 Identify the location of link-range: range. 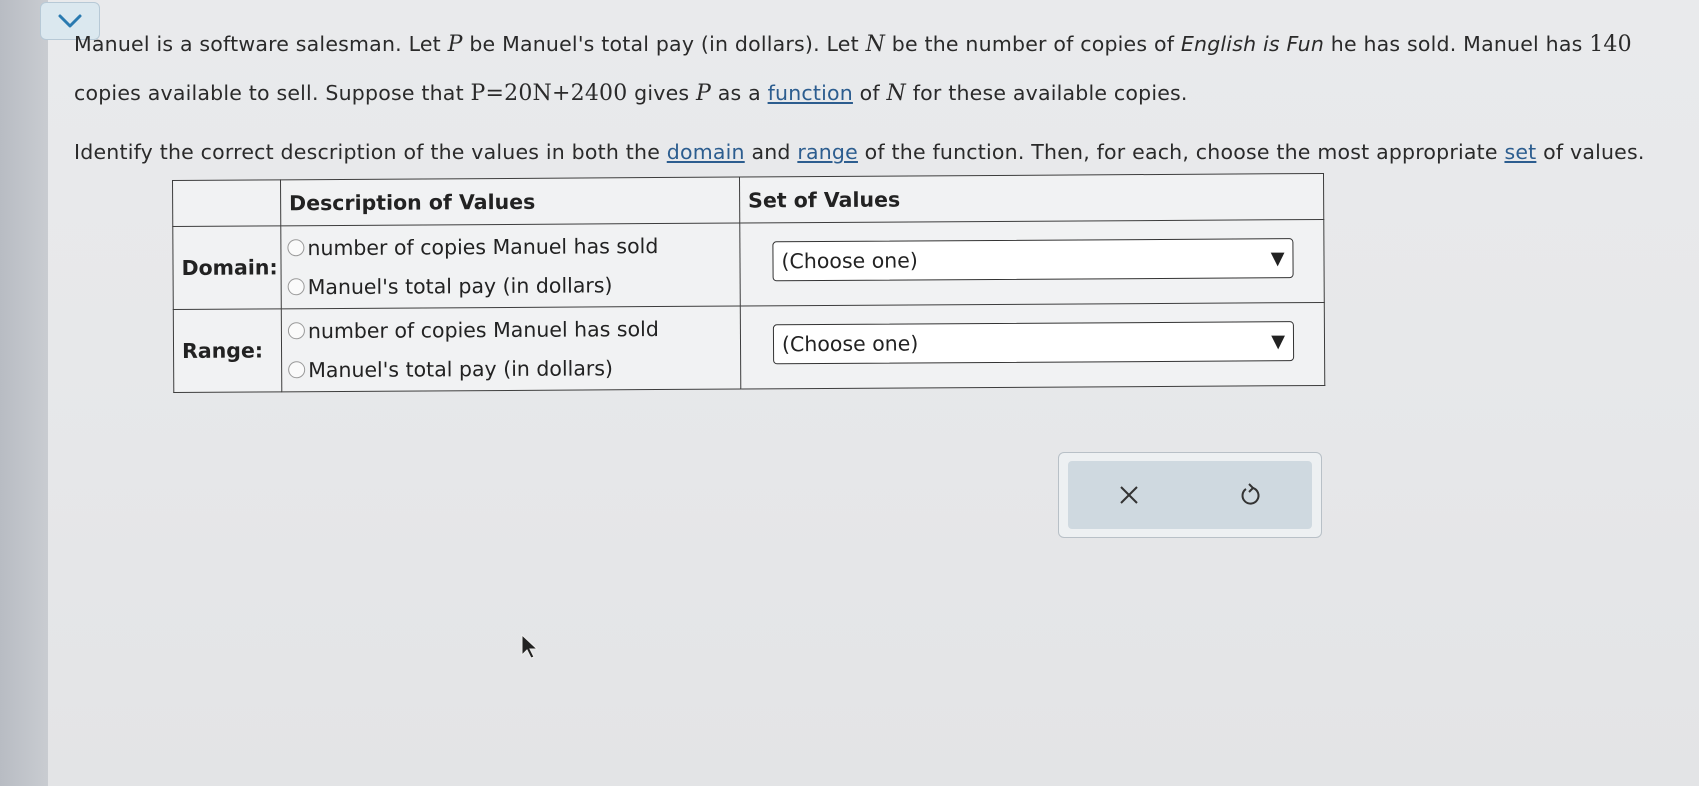
(827, 152).